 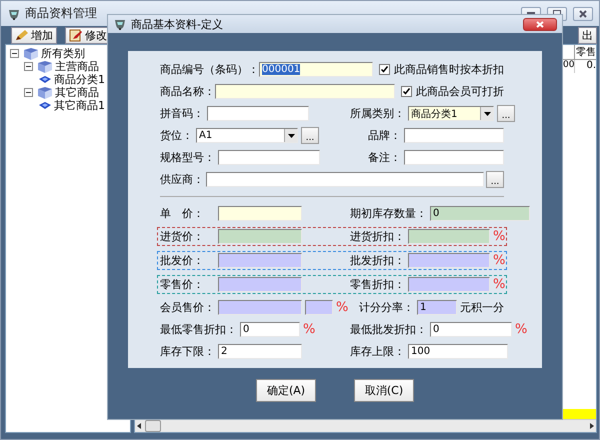 What do you see at coordinates (386, 307) in the screenshot?
I see `field-label: 计分分率：` at bounding box center [386, 307].